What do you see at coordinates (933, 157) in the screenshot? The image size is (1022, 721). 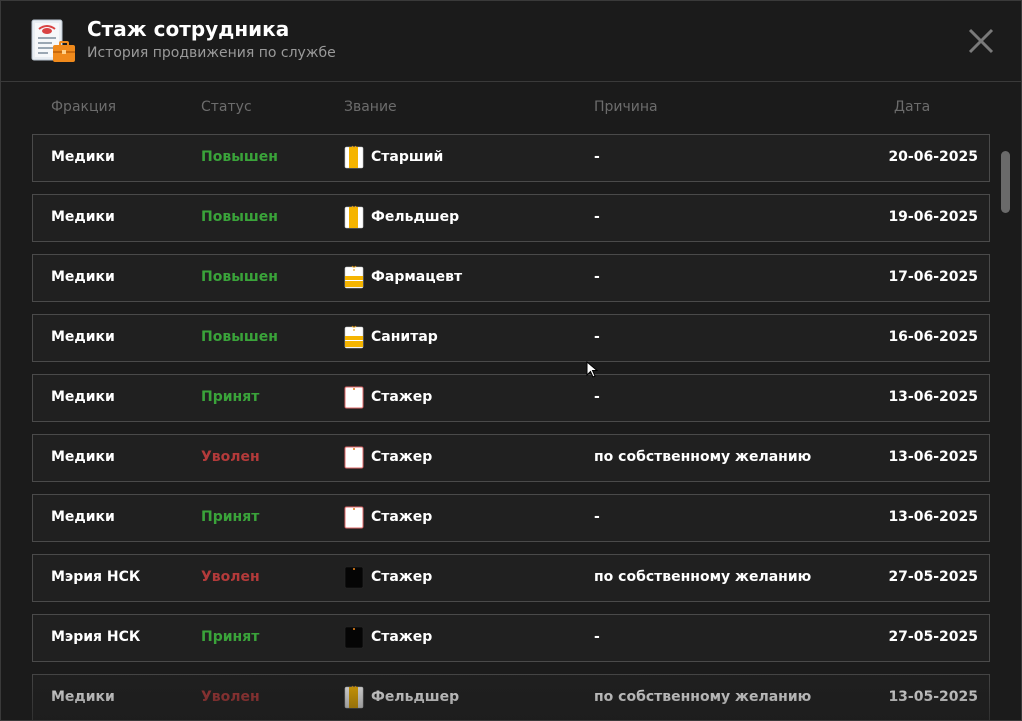 I see `row-date: 20-06-2025` at bounding box center [933, 157].